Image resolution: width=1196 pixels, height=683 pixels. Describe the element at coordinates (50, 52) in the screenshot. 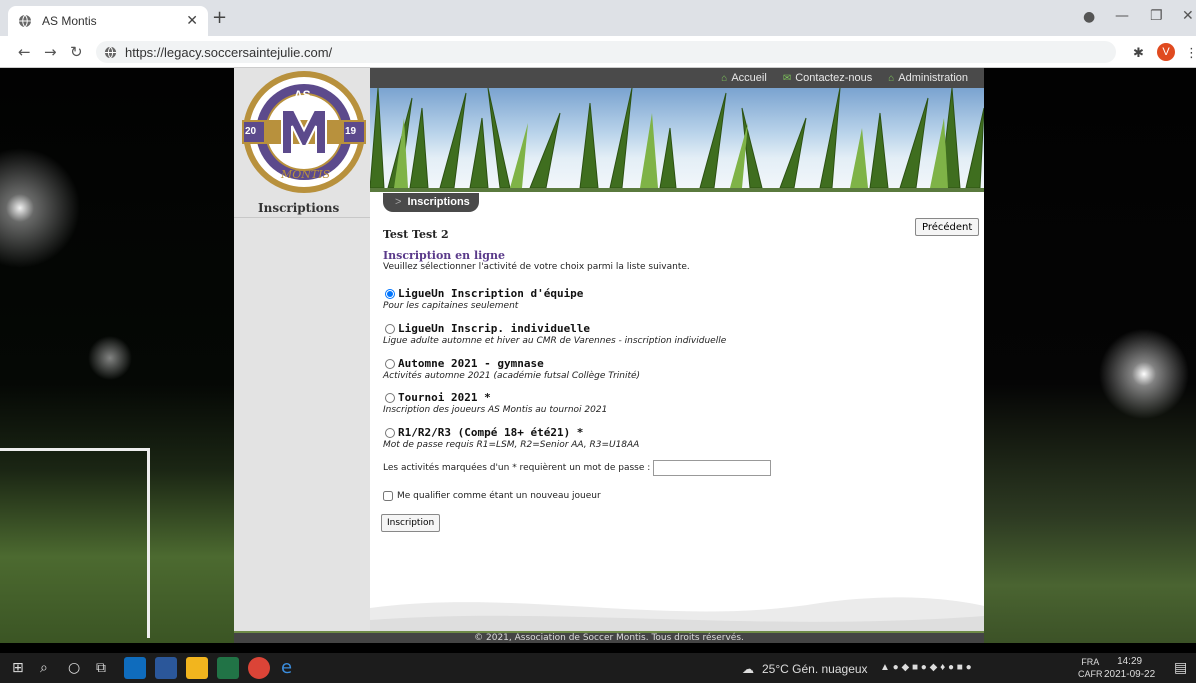

I see `forward-icon: →` at that location.